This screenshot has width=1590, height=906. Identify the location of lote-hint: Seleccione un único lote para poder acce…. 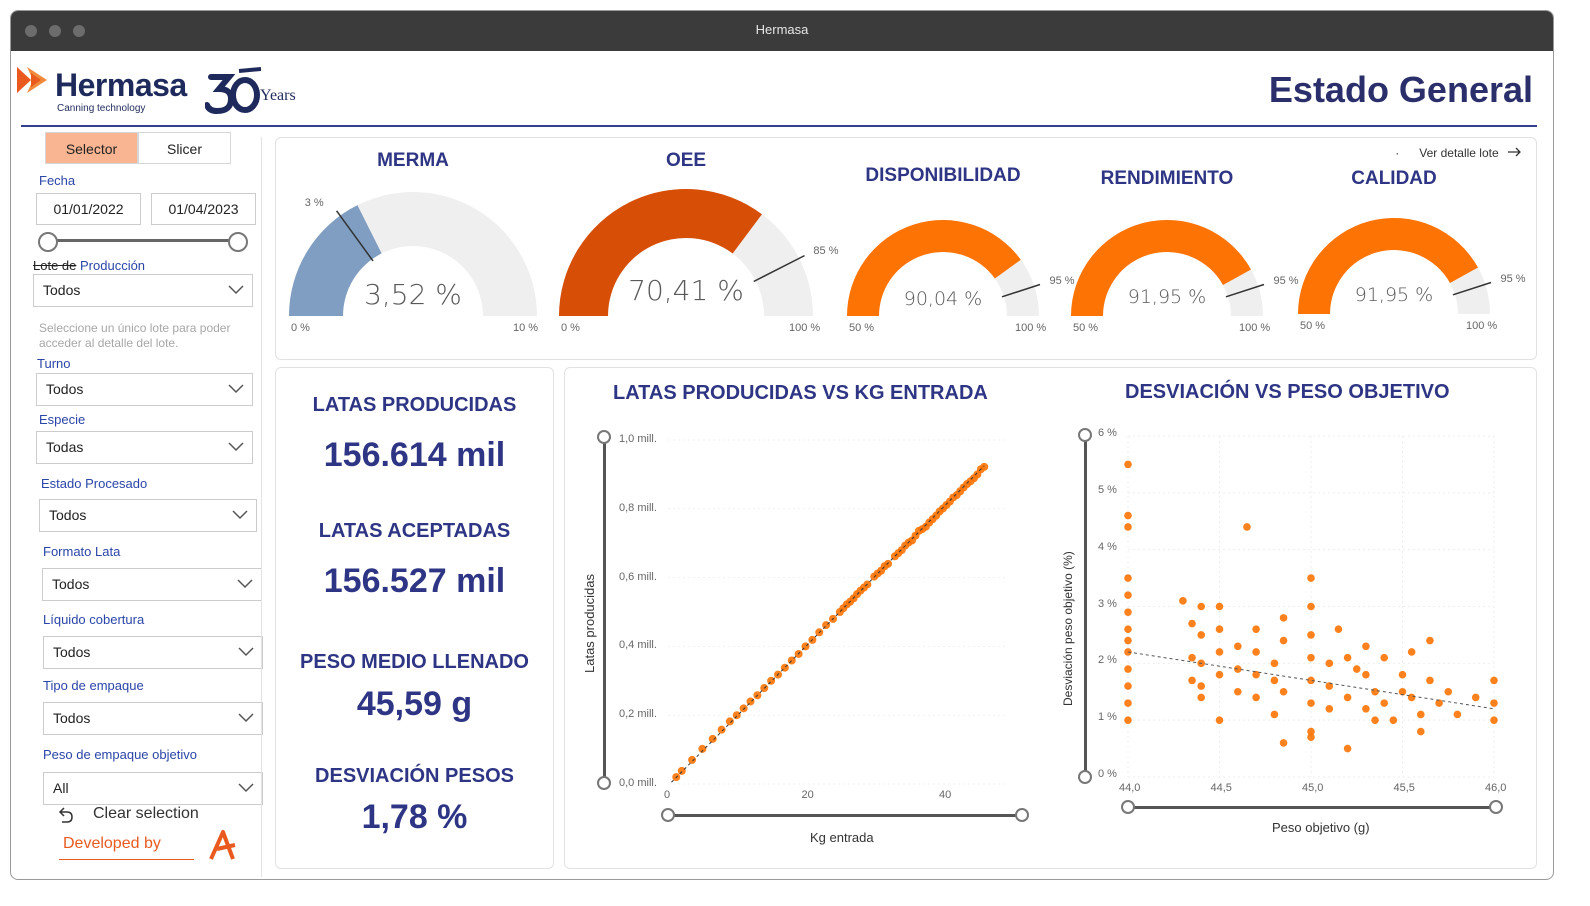
(135, 335).